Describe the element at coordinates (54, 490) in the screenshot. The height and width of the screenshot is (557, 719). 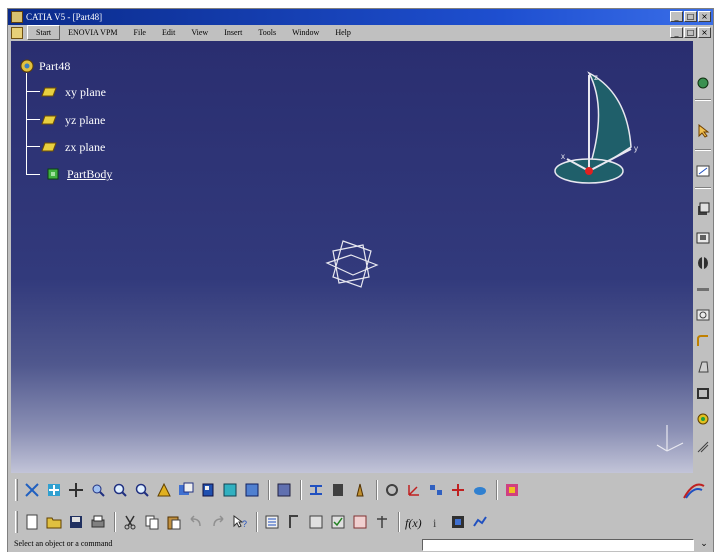
I see `pan-icon` at that location.